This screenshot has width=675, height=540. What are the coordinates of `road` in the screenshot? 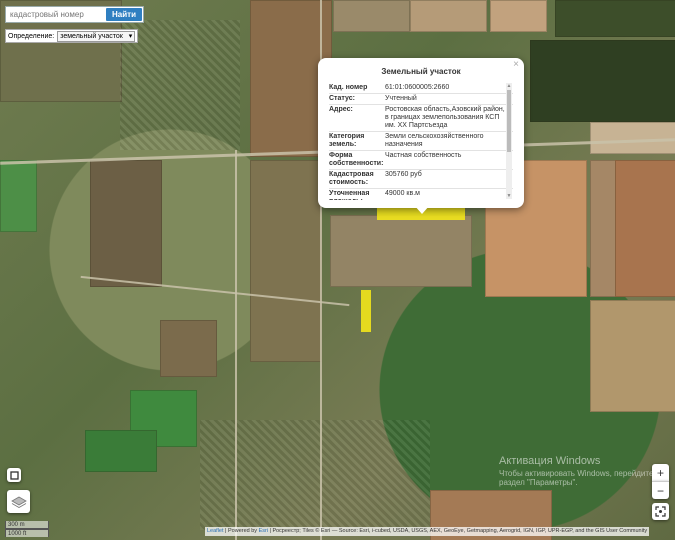 It's located at (236, 345).